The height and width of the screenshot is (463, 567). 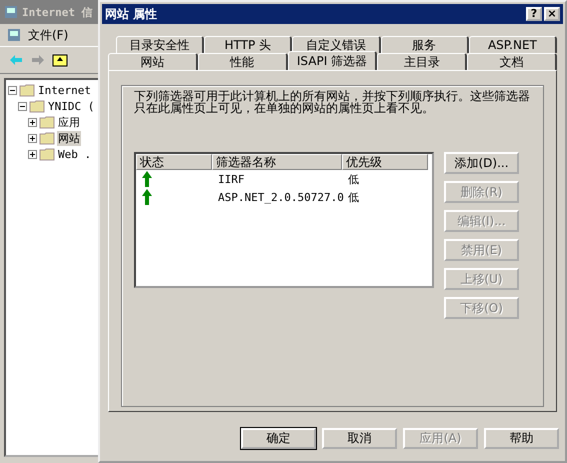 I want to click on tree-item: Web ., so click(x=74, y=154).